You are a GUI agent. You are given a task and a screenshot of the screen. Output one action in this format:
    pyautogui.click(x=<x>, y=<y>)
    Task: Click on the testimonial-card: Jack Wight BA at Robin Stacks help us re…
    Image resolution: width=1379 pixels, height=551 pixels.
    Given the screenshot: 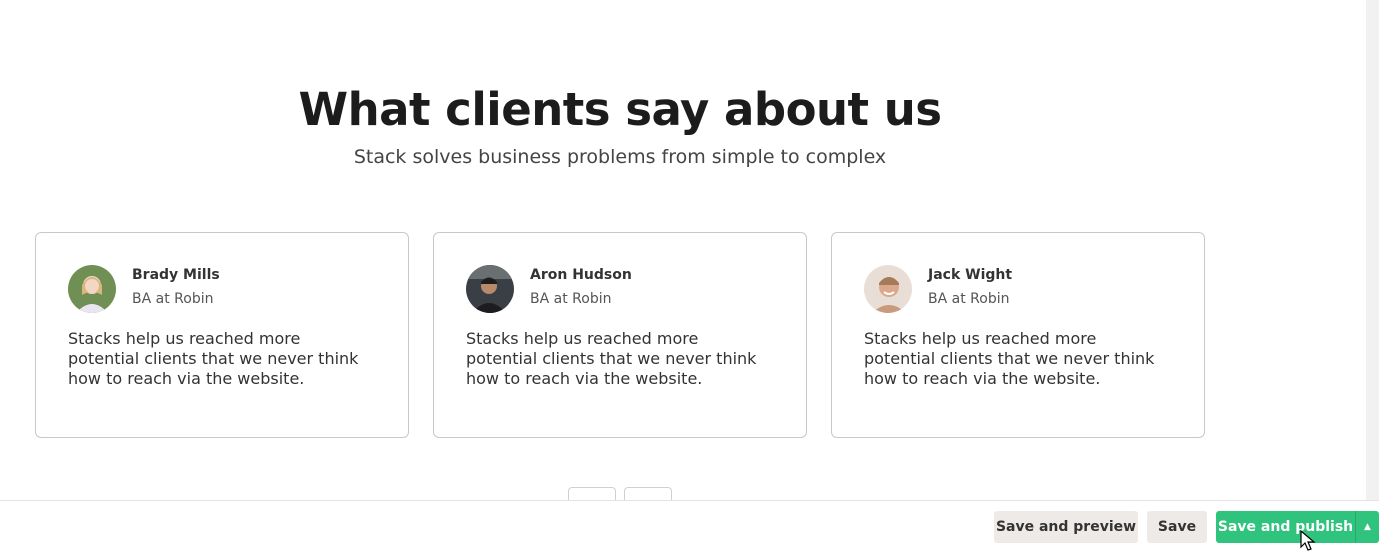 What is the action you would take?
    pyautogui.click(x=1018, y=335)
    